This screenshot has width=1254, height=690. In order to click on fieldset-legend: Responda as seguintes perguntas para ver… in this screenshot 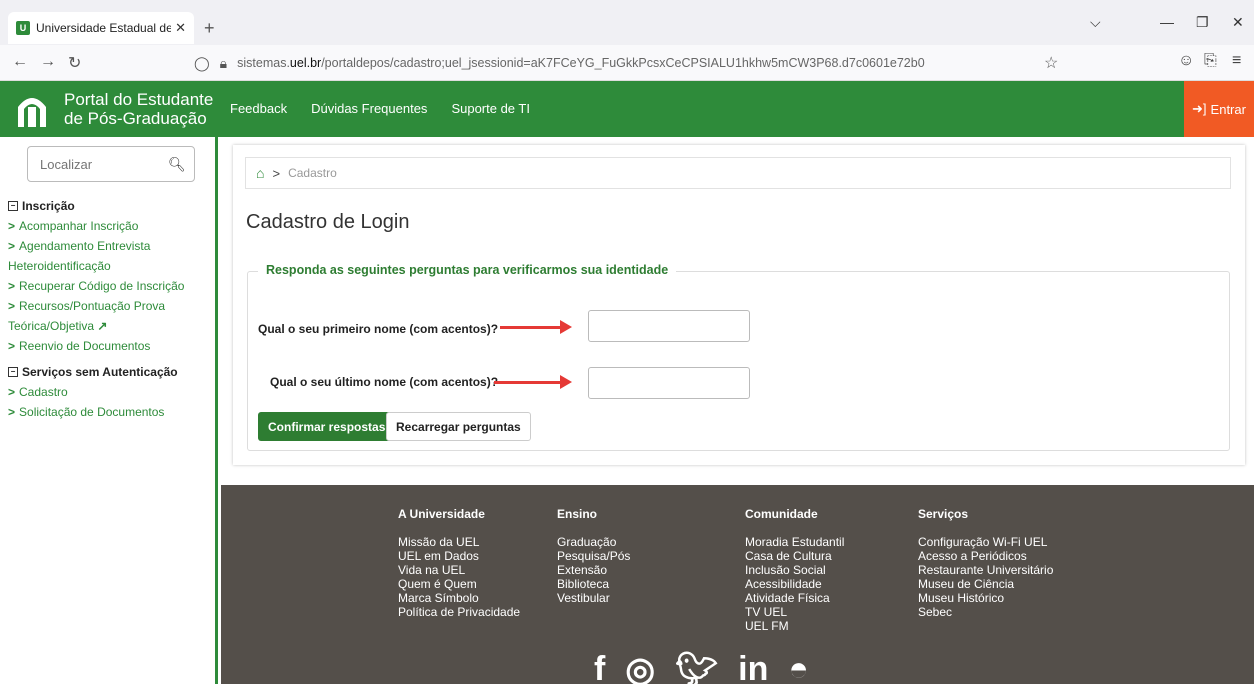, I will do `click(467, 270)`.